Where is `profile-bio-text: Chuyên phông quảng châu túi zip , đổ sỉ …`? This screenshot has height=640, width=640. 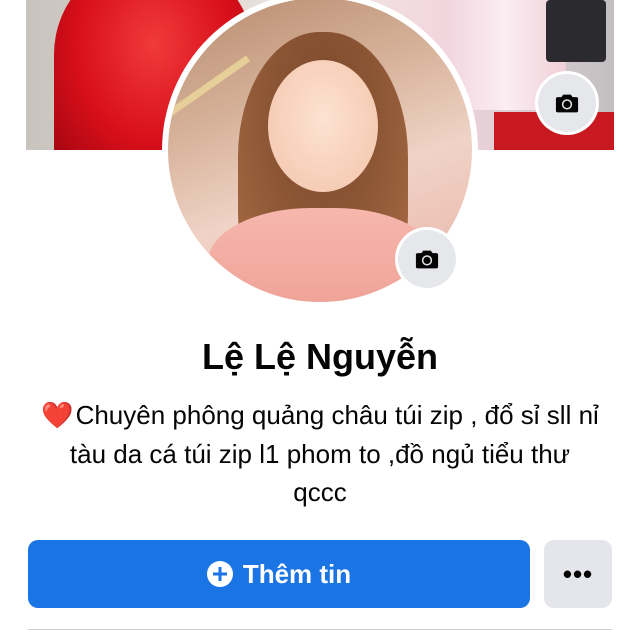
profile-bio-text: Chuyên phông quảng châu túi zip , đổ sỉ … is located at coordinates (334, 453).